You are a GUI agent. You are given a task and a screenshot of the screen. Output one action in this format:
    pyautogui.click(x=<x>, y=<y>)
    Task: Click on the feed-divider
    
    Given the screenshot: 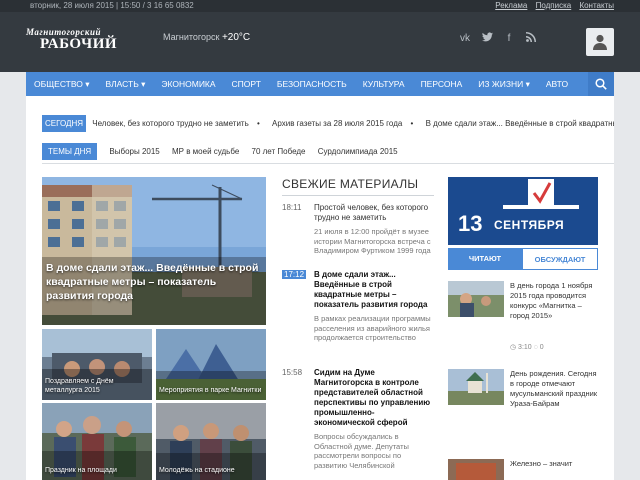 What is the action you would take?
    pyautogui.click(x=358, y=195)
    